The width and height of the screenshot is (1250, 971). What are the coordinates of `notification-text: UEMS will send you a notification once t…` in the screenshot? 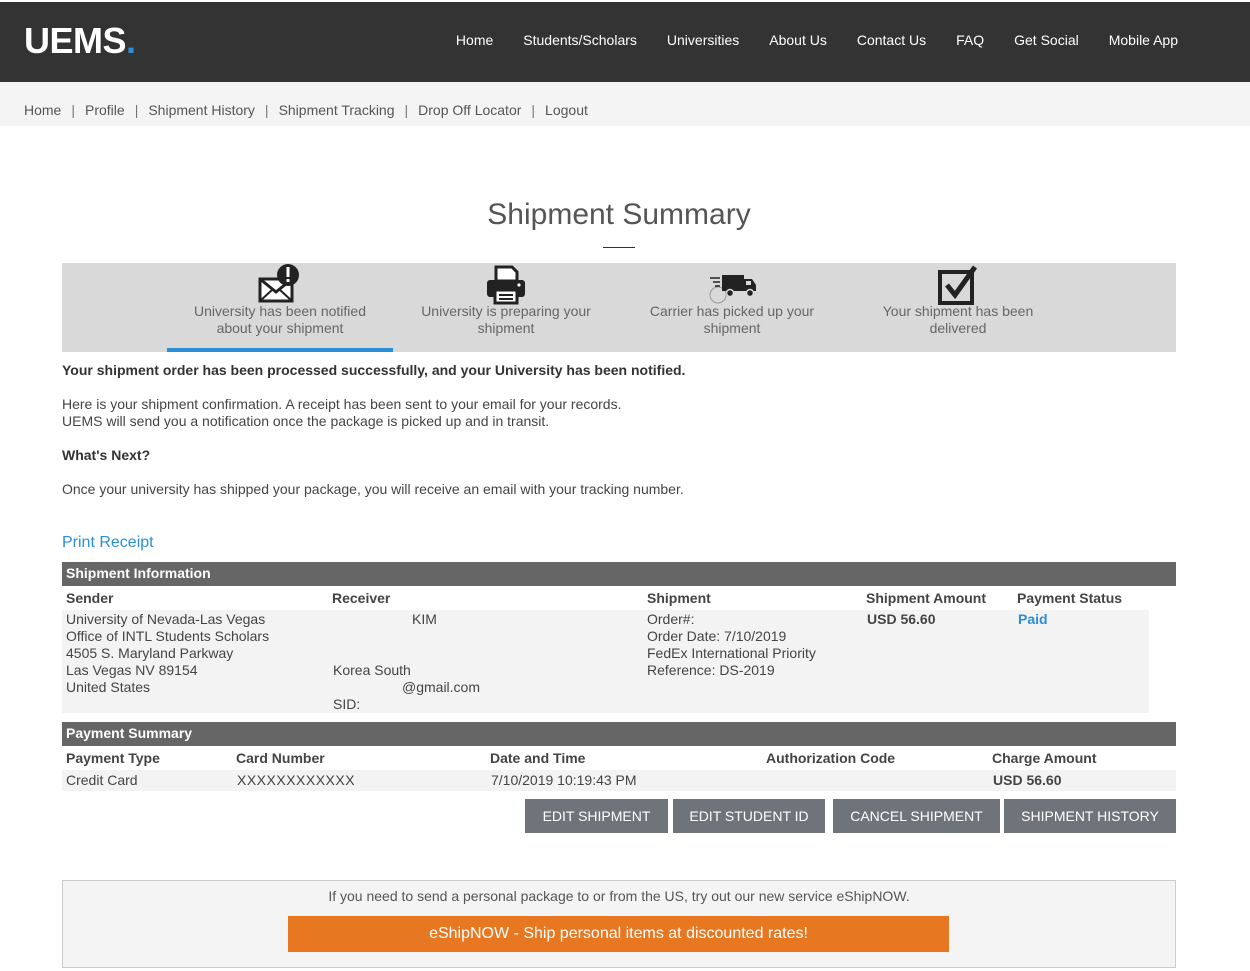 It's located at (306, 421).